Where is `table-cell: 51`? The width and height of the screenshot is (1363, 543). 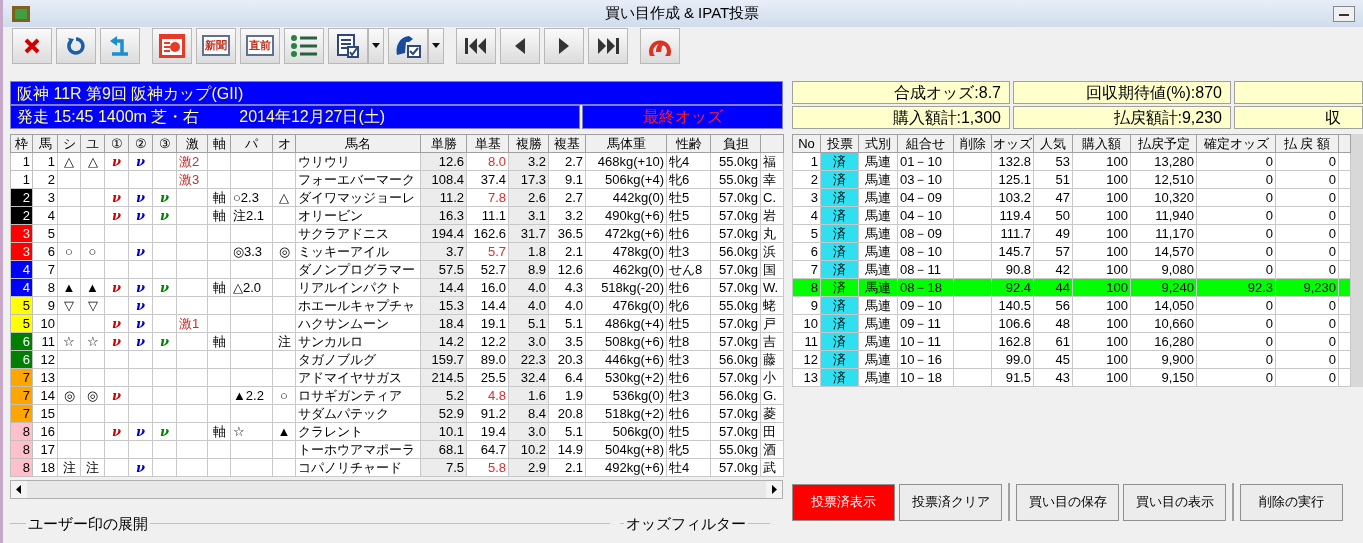
table-cell: 51 is located at coordinates (1053, 179).